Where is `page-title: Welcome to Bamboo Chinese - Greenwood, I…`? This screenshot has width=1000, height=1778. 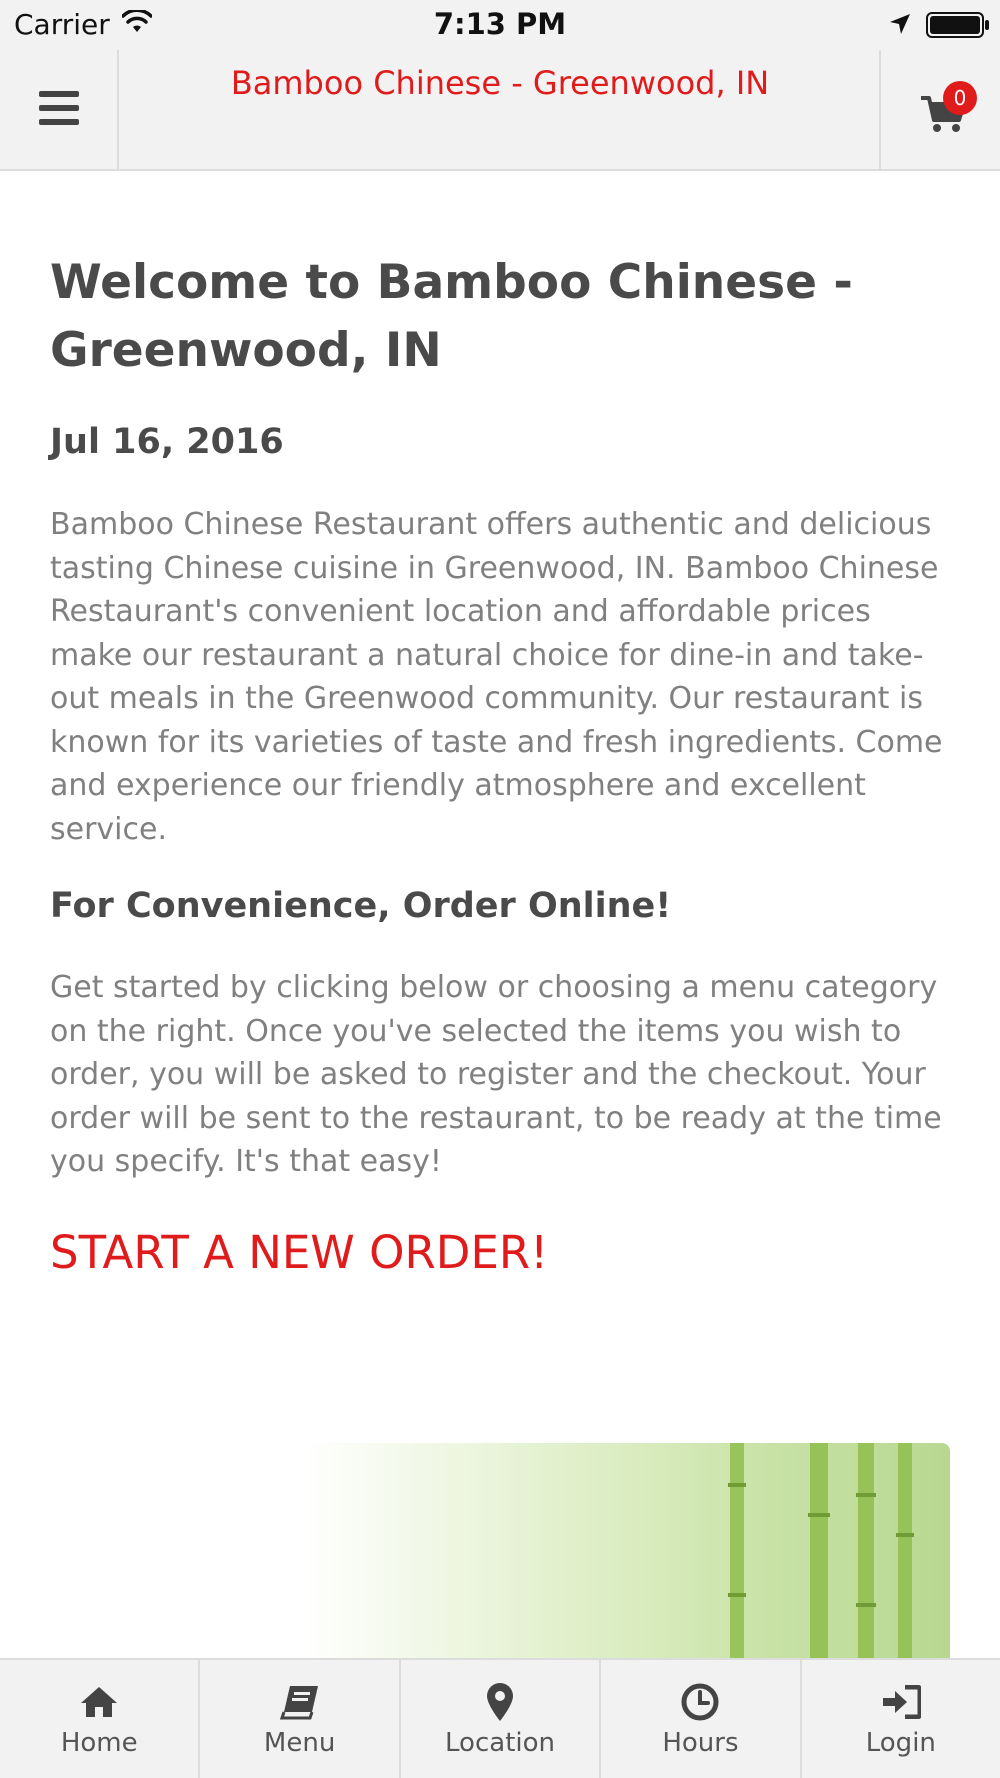
page-title: Welcome to Bamboo Chinese - Greenwood, I… is located at coordinates (451, 316).